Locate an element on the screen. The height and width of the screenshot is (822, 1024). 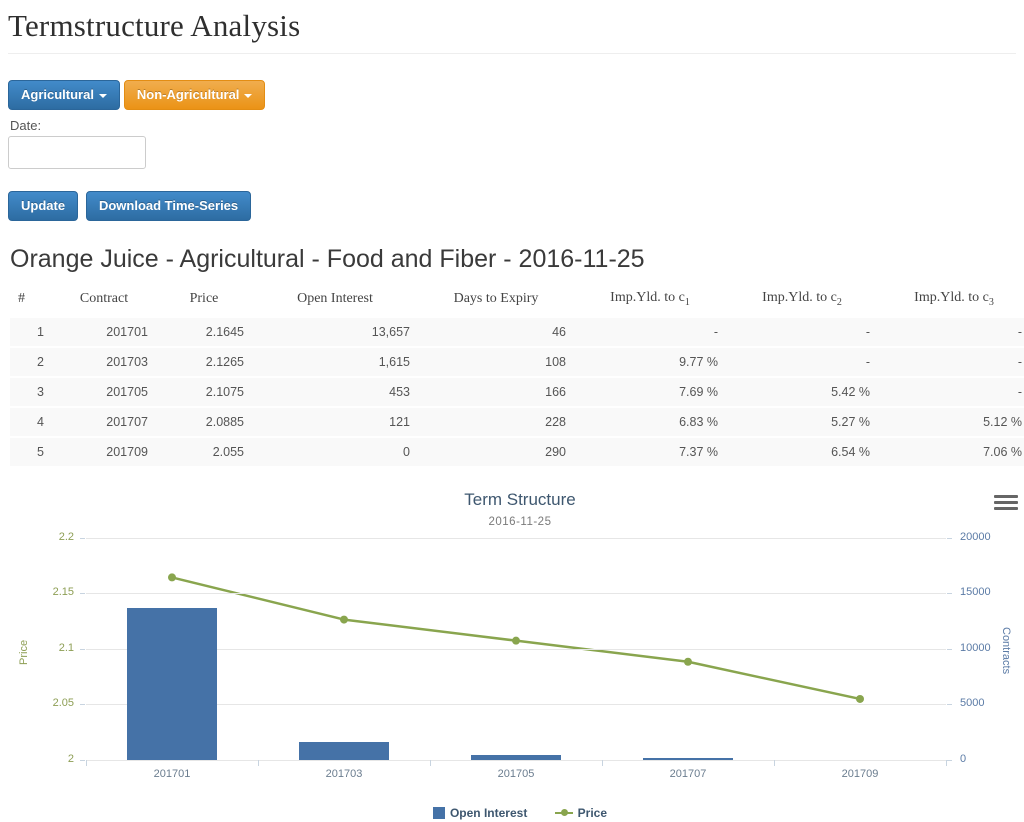
caret-down-icon is located at coordinates (248, 95).